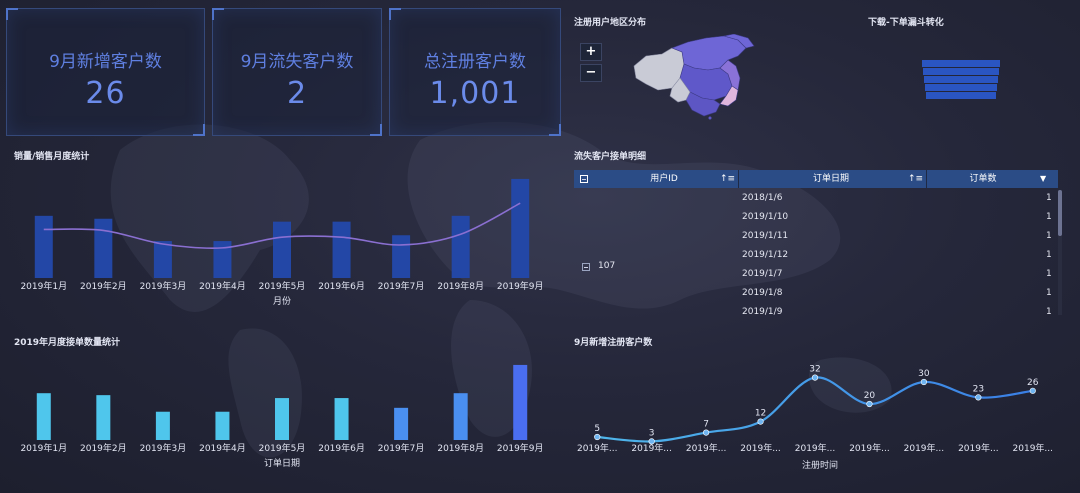 This screenshot has width=1080, height=493. I want to click on column-header-order-count: 订单数, so click(983, 179).